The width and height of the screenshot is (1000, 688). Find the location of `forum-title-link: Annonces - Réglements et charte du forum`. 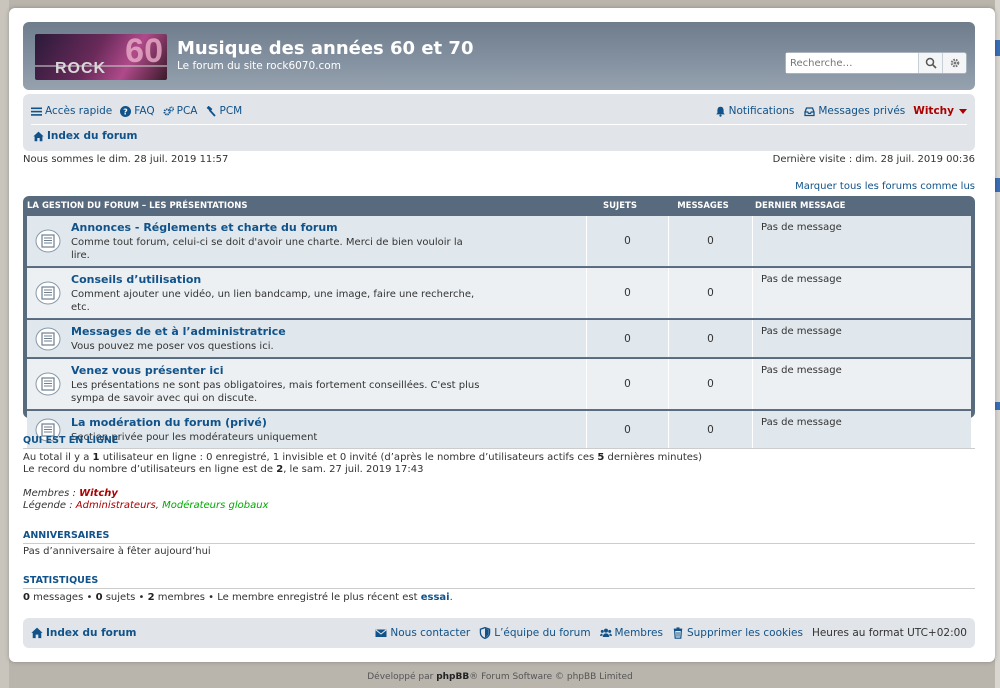

forum-title-link: Annonces - Réglements et charte du forum is located at coordinates (328, 227).